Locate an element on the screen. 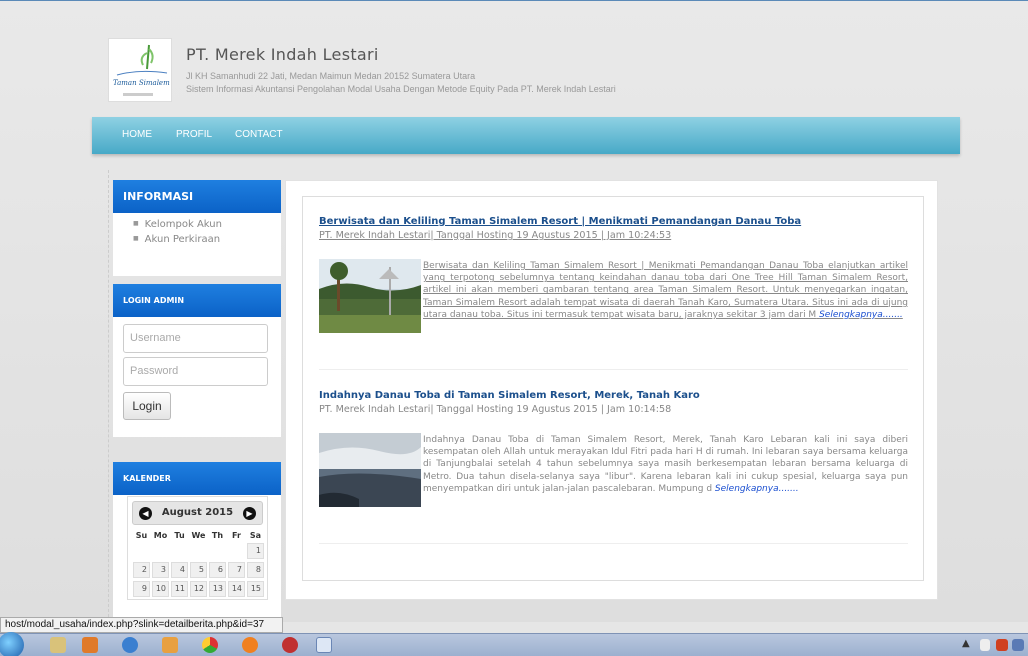 The height and width of the screenshot is (656, 1028). calendar-day: 13 is located at coordinates (217, 589).